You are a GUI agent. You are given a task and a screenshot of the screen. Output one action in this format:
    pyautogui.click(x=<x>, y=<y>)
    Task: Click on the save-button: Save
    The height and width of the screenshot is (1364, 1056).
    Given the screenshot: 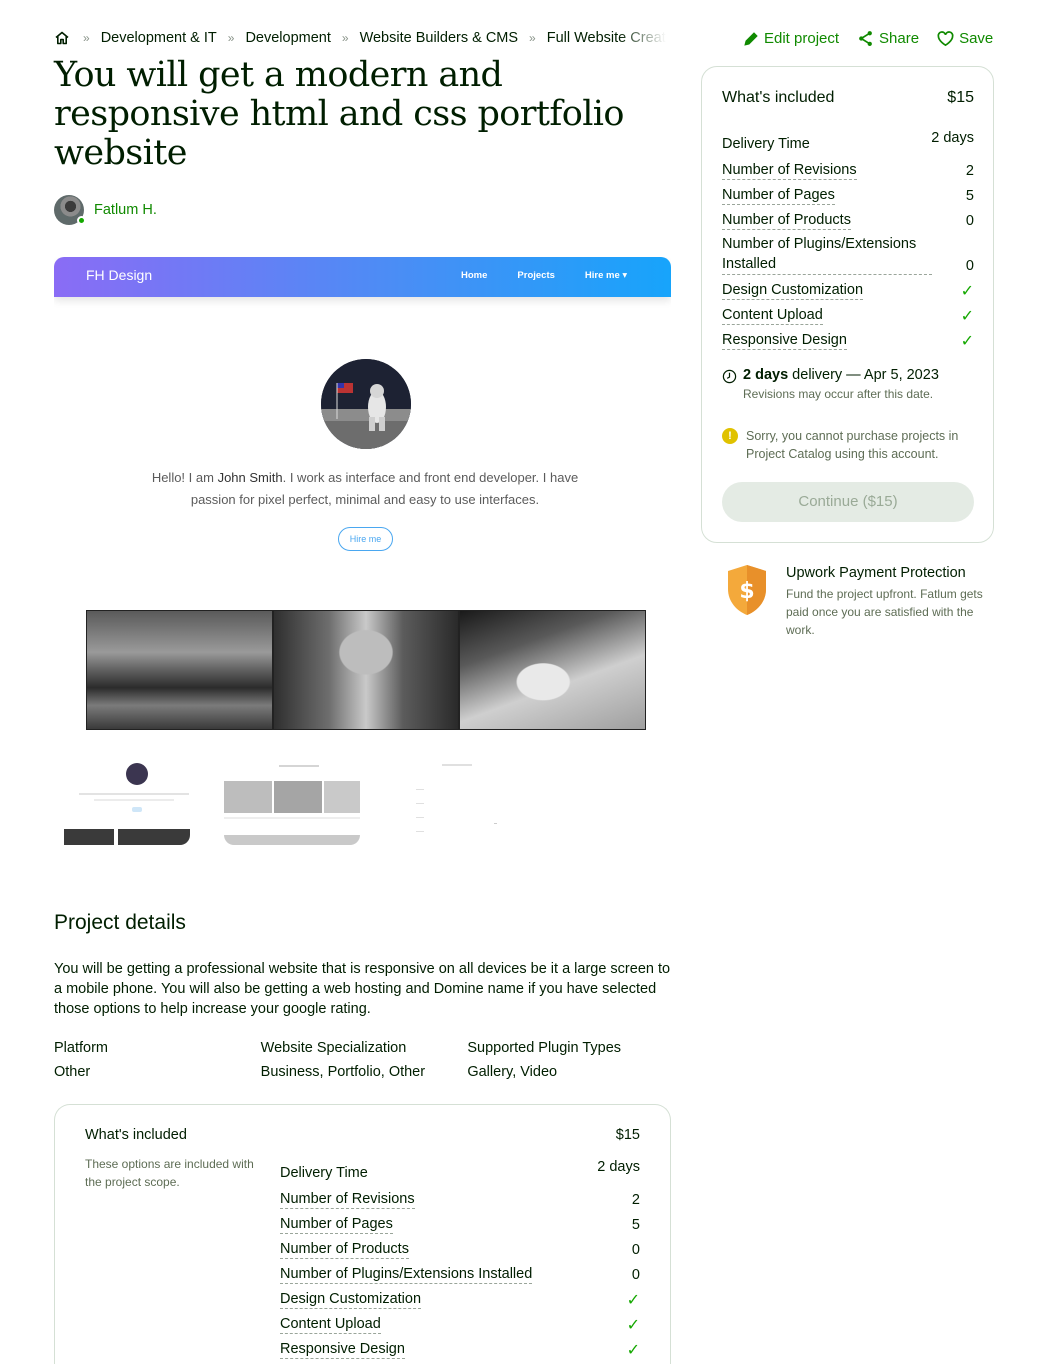 What is the action you would take?
    pyautogui.click(x=965, y=38)
    